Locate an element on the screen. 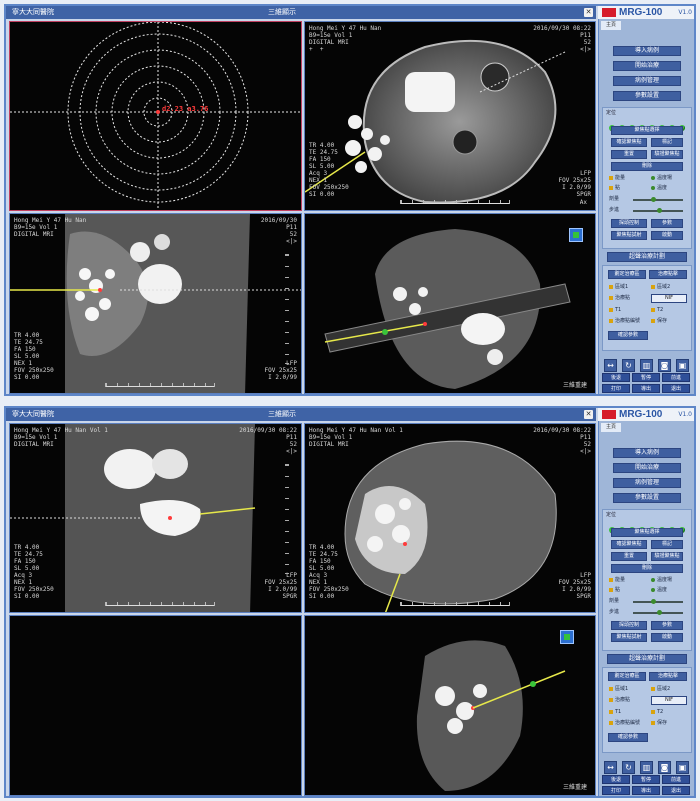 This screenshot has height=801, width=700. target-ring-viewport: d2.23 a3.76 is located at coordinates (155, 116).